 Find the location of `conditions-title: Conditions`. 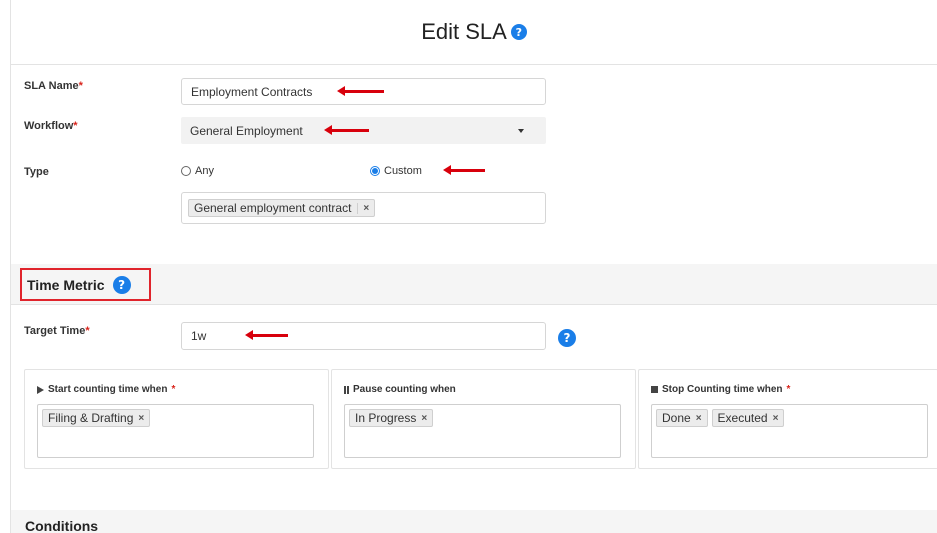

conditions-title: Conditions is located at coordinates (61, 525).